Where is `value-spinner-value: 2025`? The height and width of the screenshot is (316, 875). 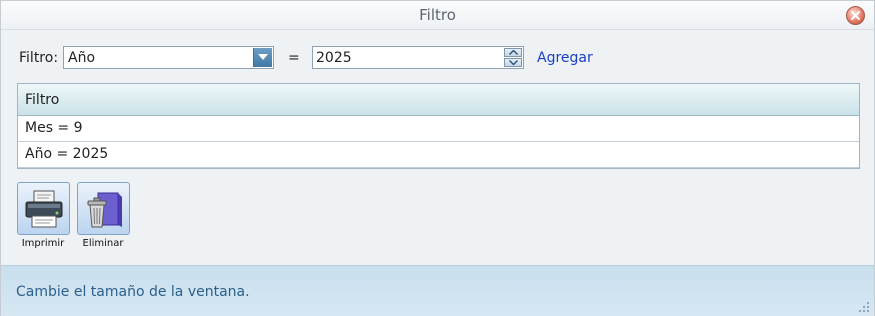 value-spinner-value: 2025 is located at coordinates (334, 58).